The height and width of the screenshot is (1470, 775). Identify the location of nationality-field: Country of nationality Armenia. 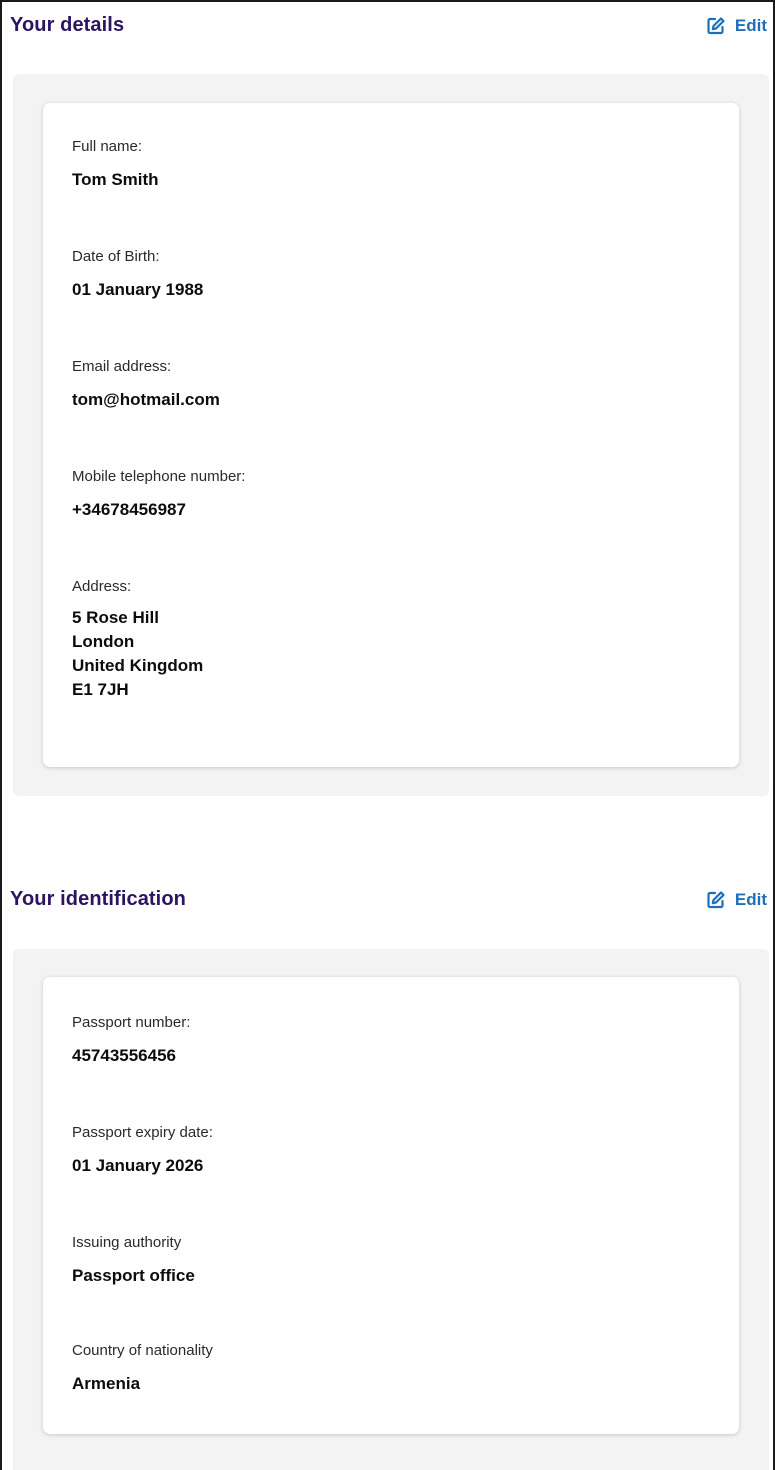
(142, 1368).